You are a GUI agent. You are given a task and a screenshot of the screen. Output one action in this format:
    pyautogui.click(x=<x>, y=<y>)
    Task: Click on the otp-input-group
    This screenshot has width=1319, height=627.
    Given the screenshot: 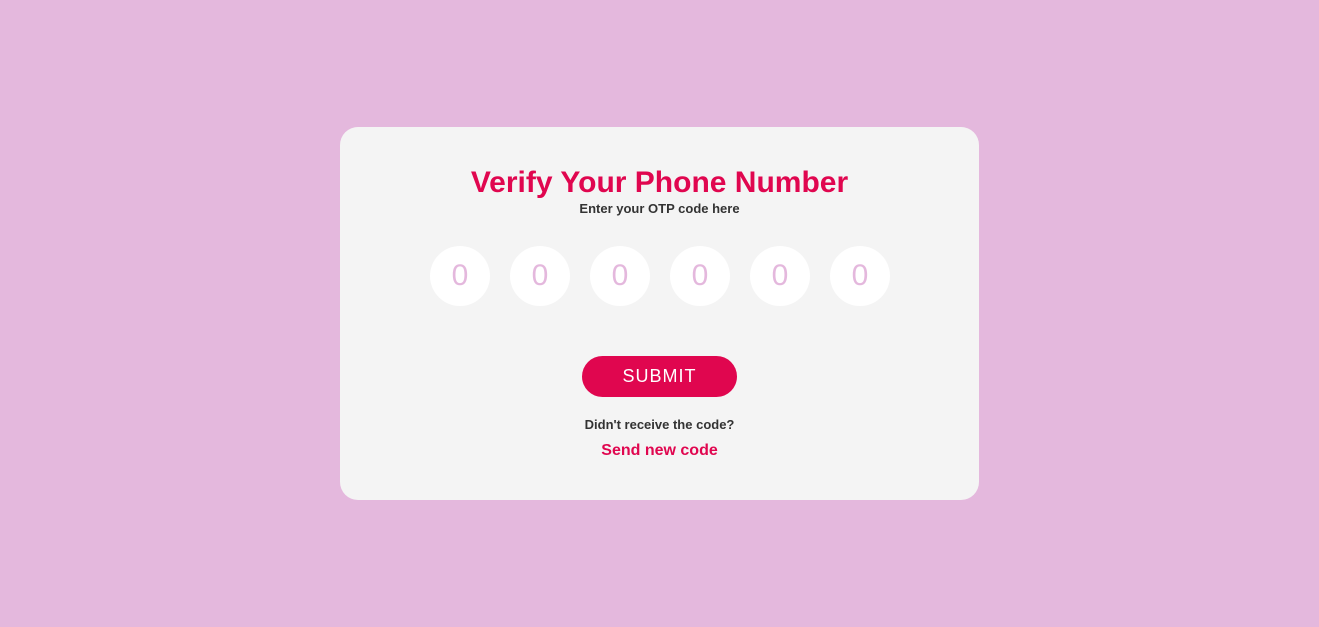 What is the action you would take?
    pyautogui.click(x=660, y=276)
    